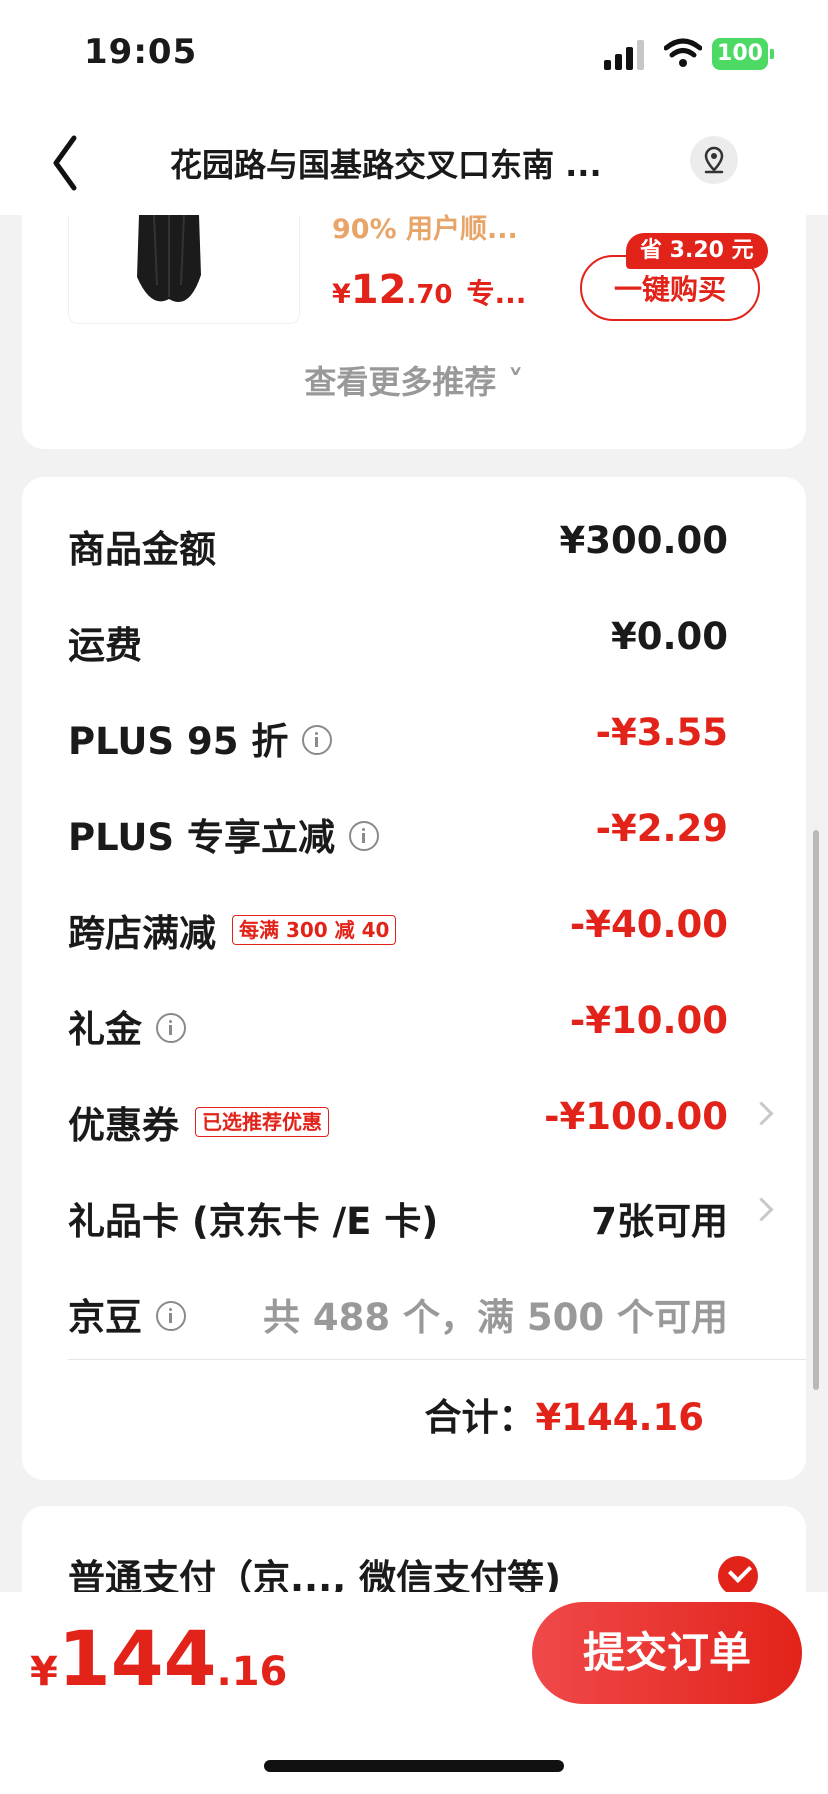  I want to click on status-bar: 19:05 100, so click(414, 55).